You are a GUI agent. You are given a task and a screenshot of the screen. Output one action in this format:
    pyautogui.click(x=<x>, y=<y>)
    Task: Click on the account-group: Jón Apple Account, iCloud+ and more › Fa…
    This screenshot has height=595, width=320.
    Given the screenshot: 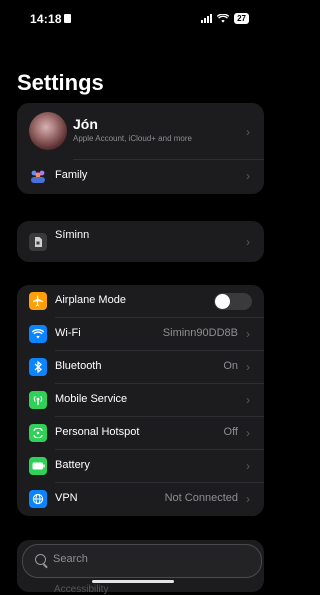 What is the action you would take?
    pyautogui.click(x=140, y=148)
    